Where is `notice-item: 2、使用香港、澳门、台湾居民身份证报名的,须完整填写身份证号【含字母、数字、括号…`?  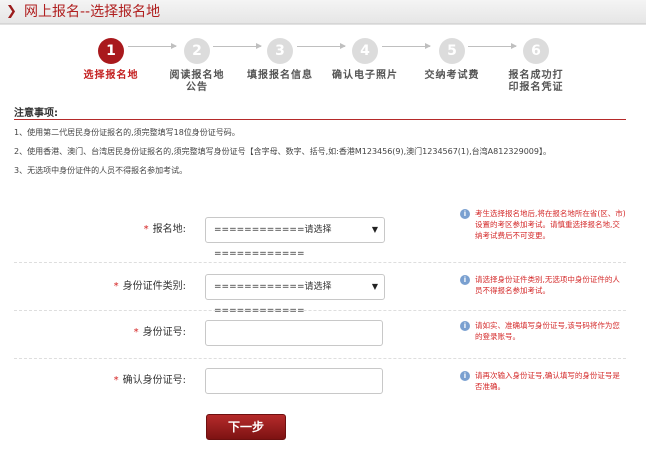 notice-item: 2、使用香港、澳门、台湾居民身份证报名的,须完整填写身份证号【含字母、数字、括号… is located at coordinates (282, 151).